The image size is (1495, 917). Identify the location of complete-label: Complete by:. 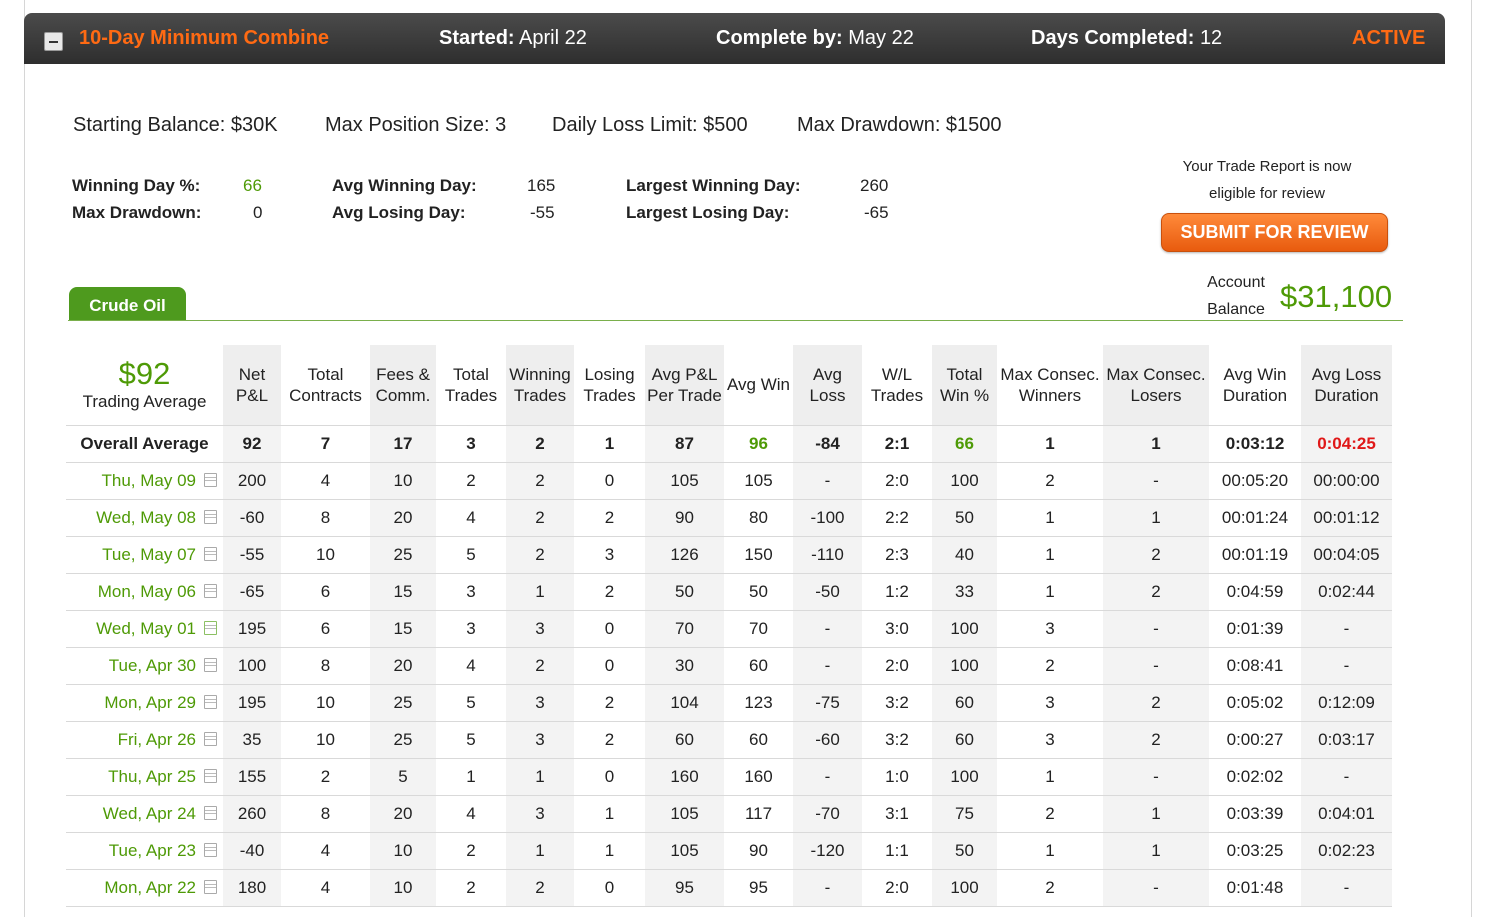
(779, 38).